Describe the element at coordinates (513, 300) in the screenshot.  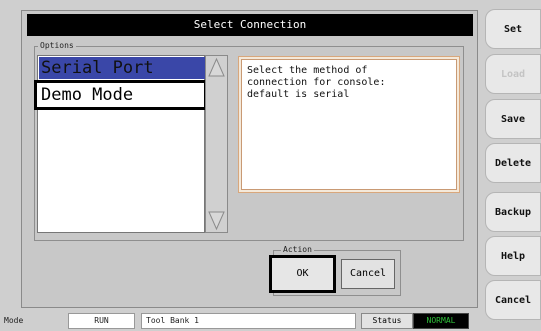
I see `sidebar-cancel-button: Cancel` at that location.